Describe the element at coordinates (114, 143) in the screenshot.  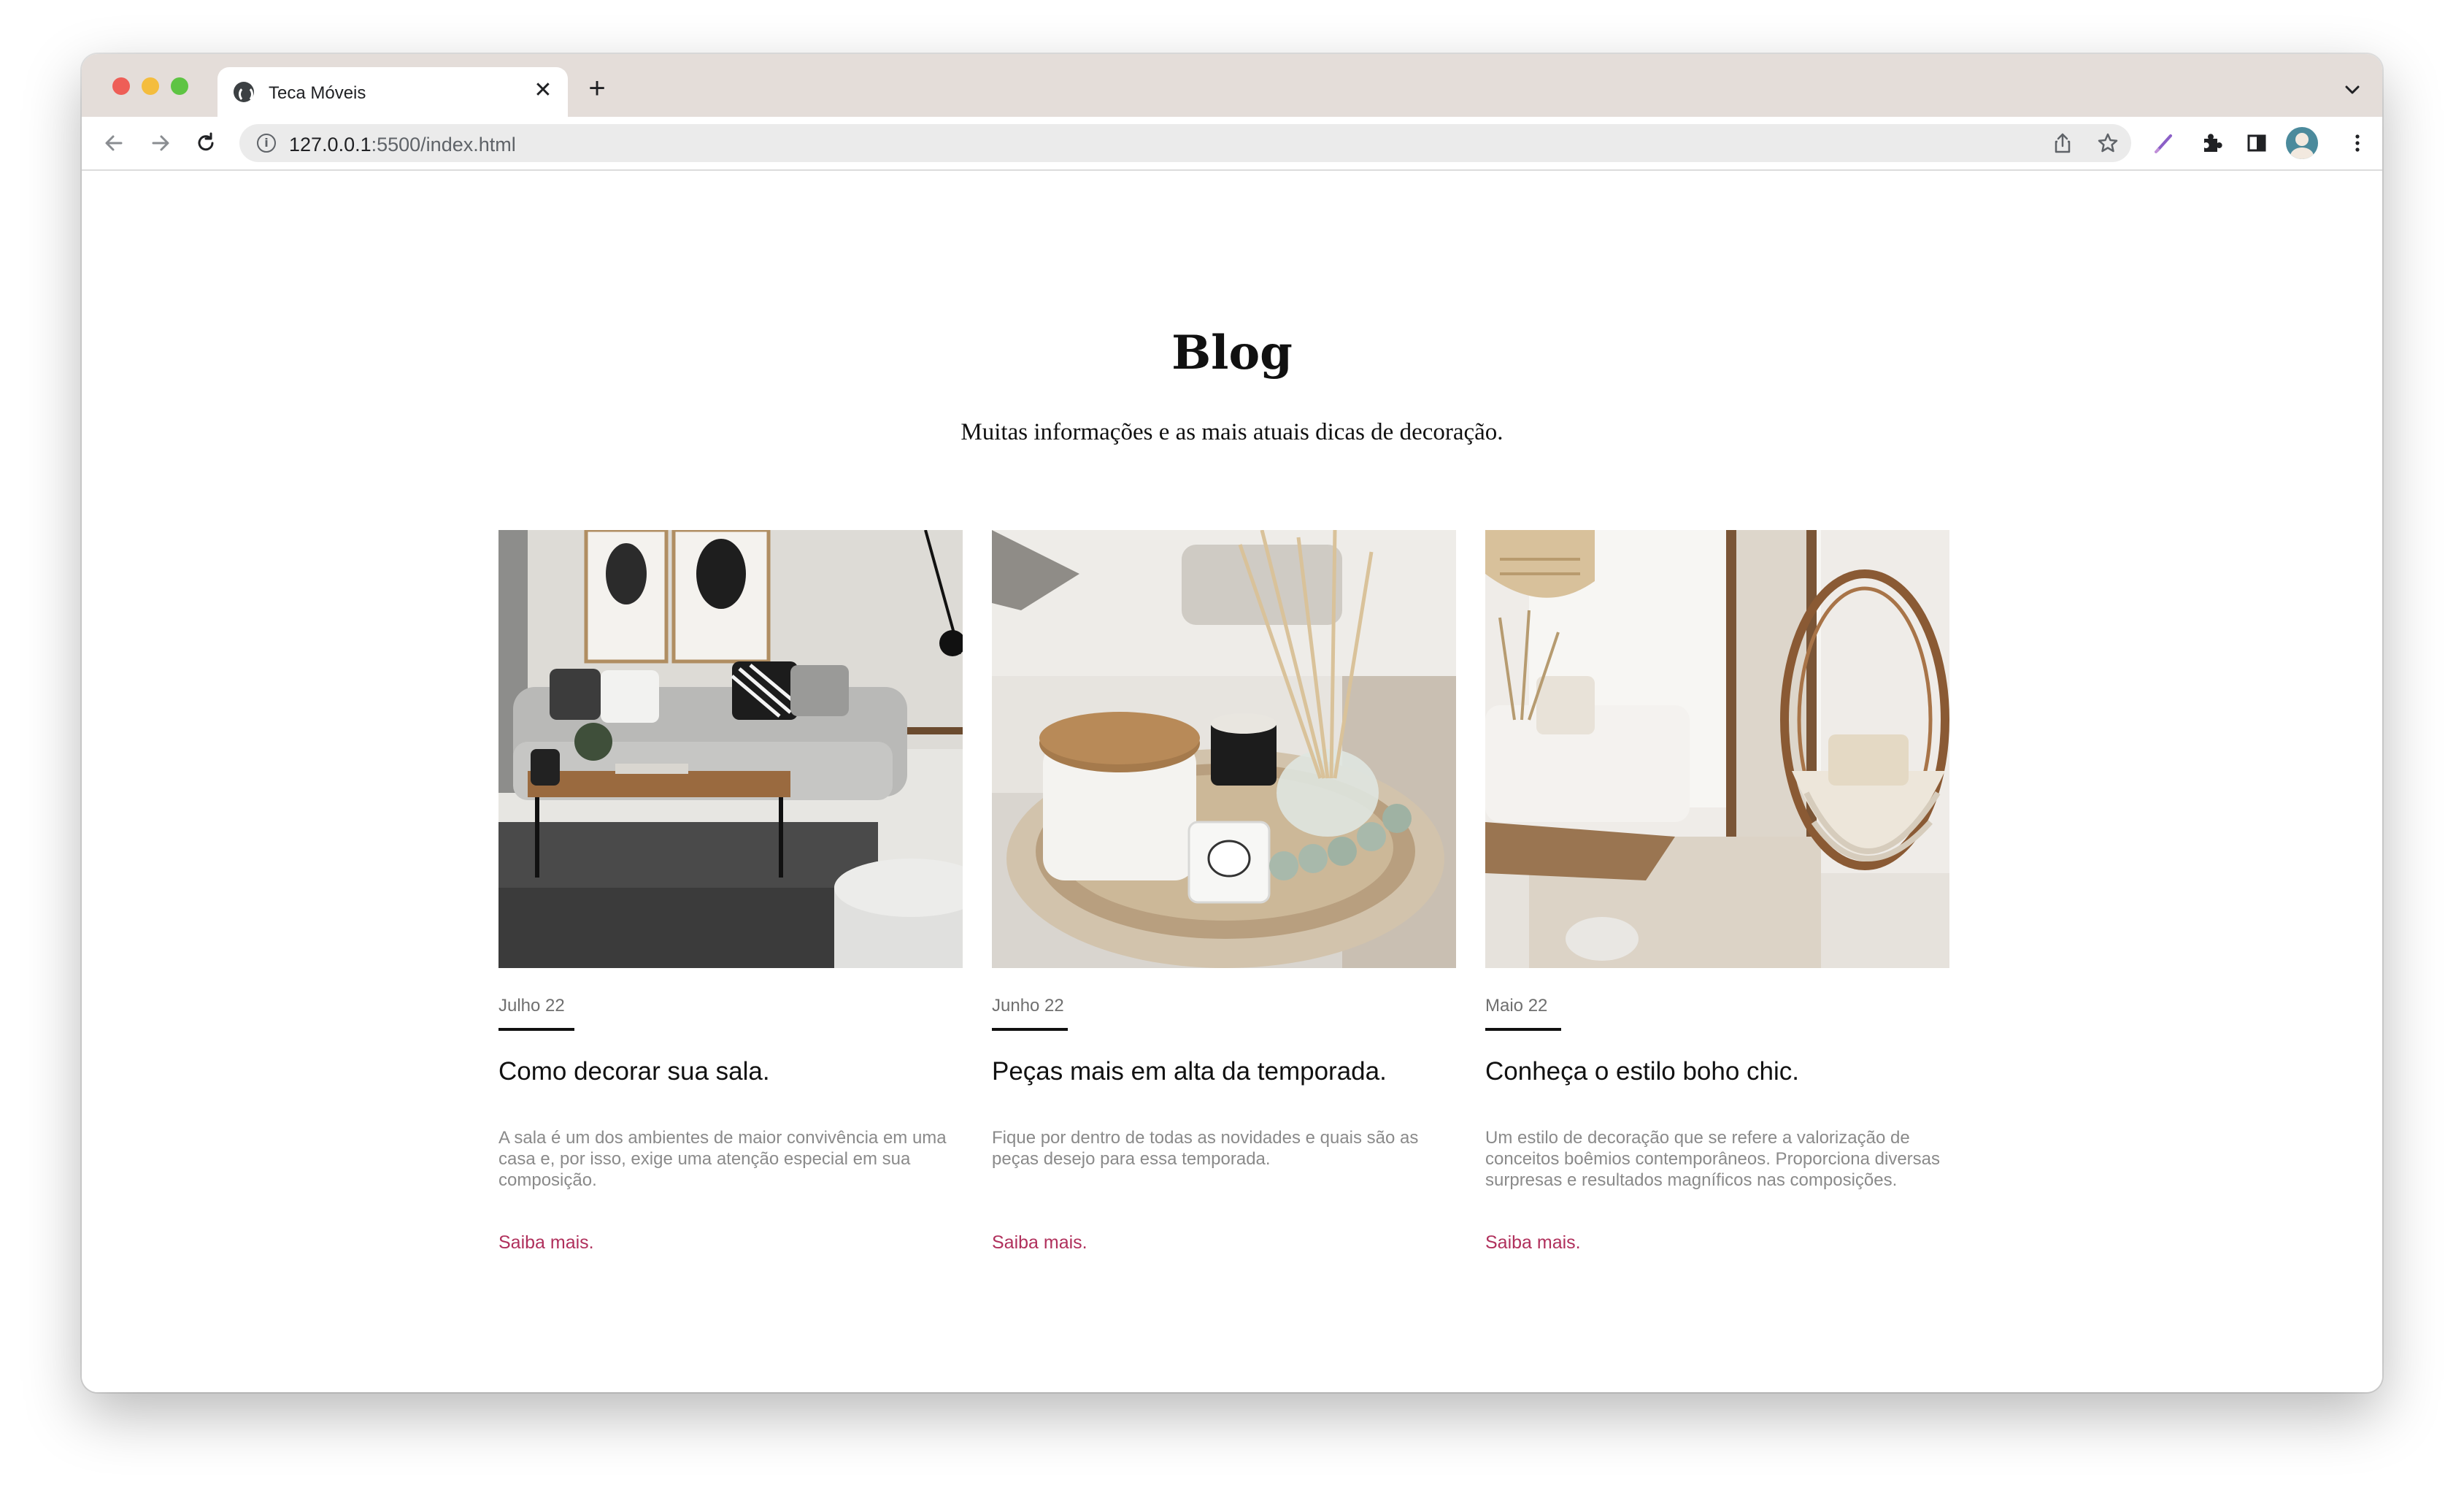
I see `back-arrow-icon` at that location.